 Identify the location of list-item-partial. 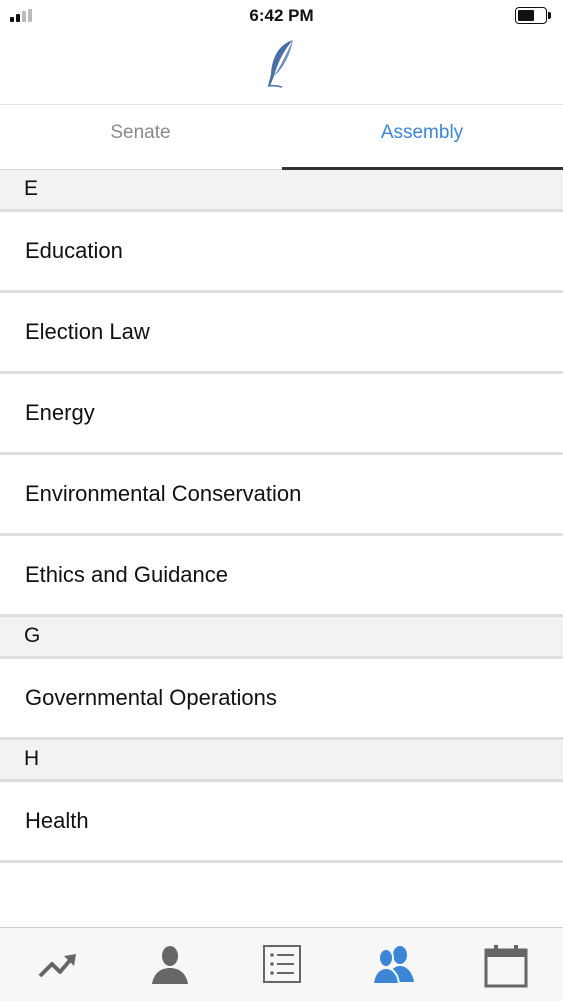
(281, 895).